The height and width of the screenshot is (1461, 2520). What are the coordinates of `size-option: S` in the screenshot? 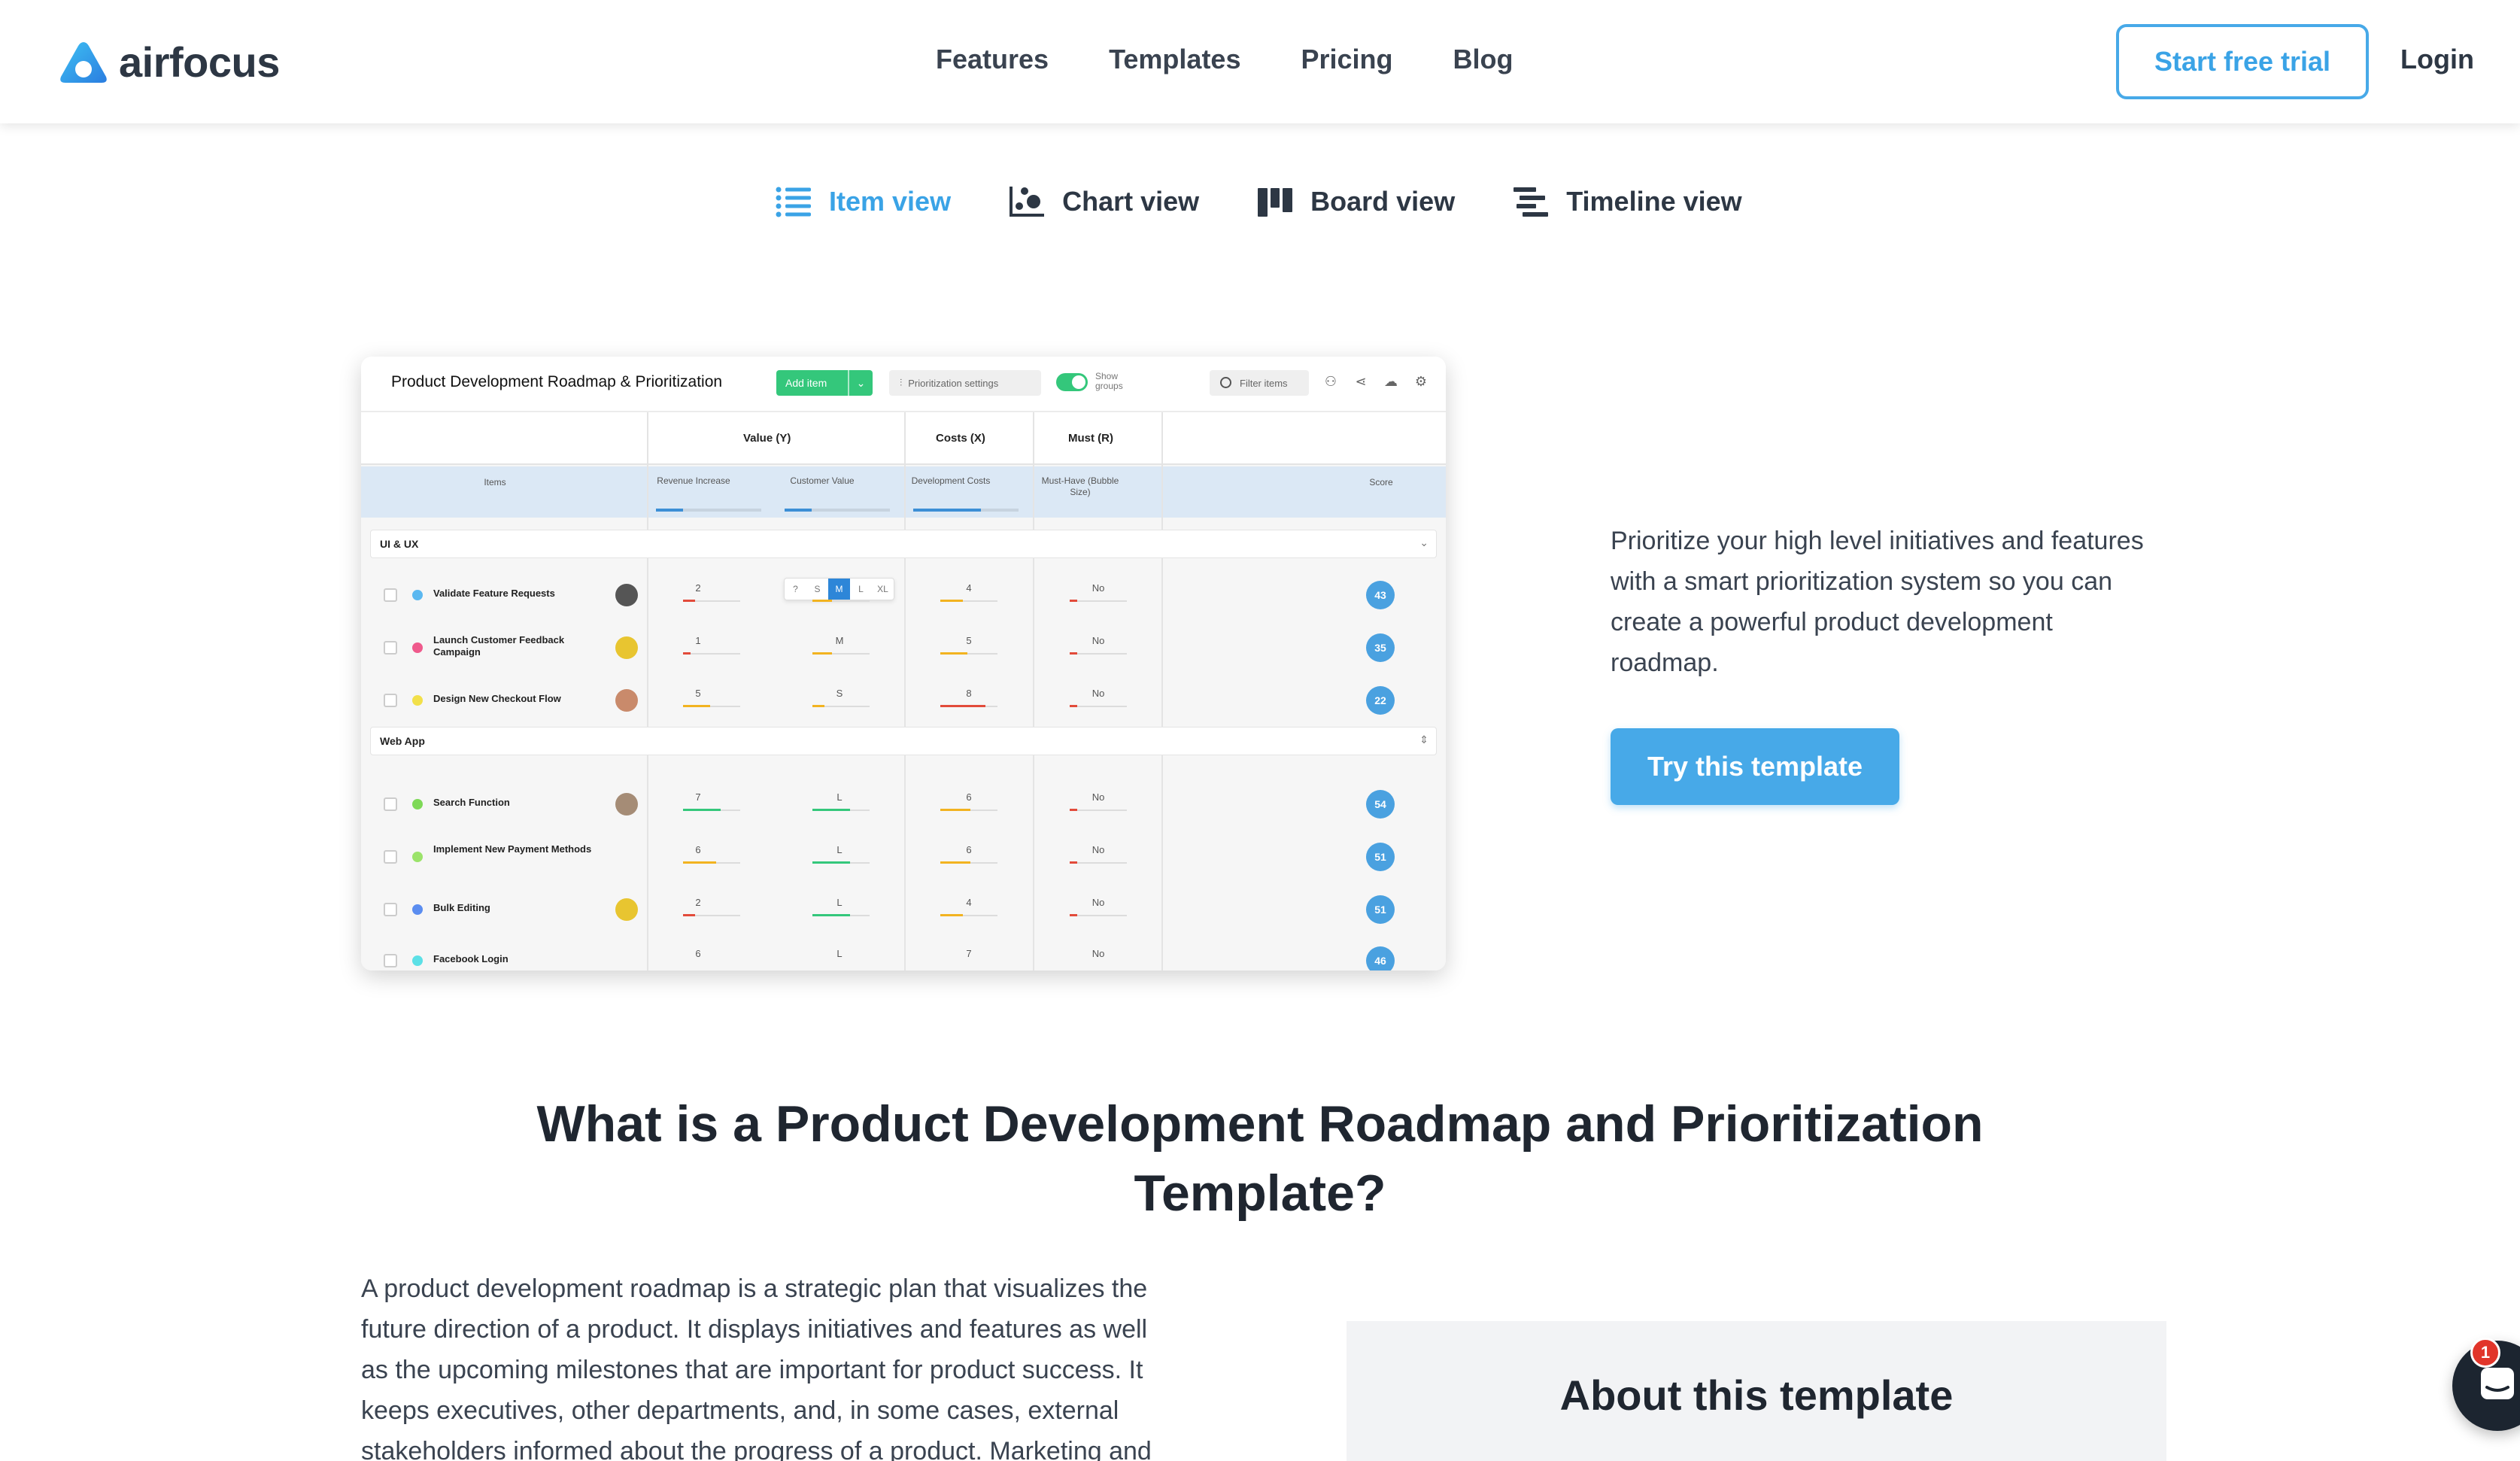 It's located at (817, 589).